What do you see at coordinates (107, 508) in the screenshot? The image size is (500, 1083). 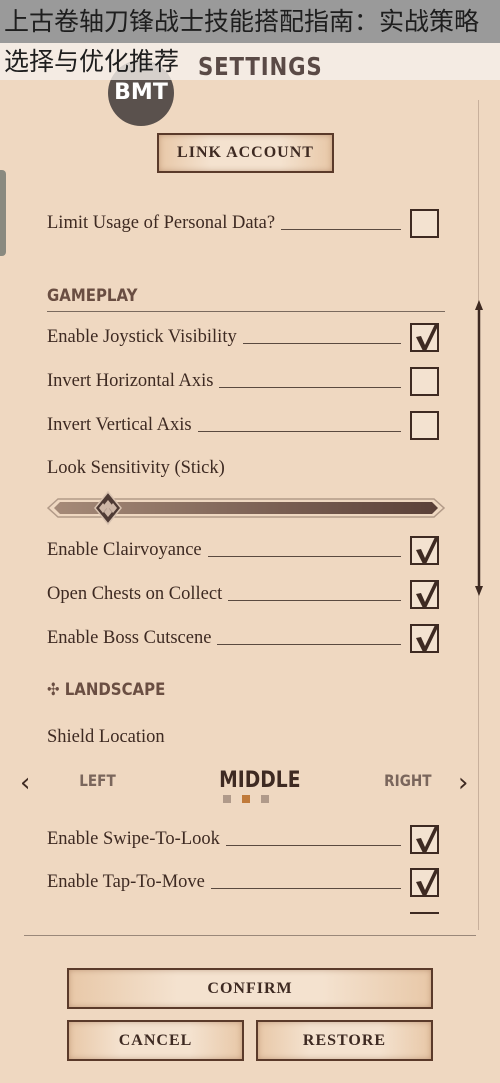 I see `slider-thumb` at bounding box center [107, 508].